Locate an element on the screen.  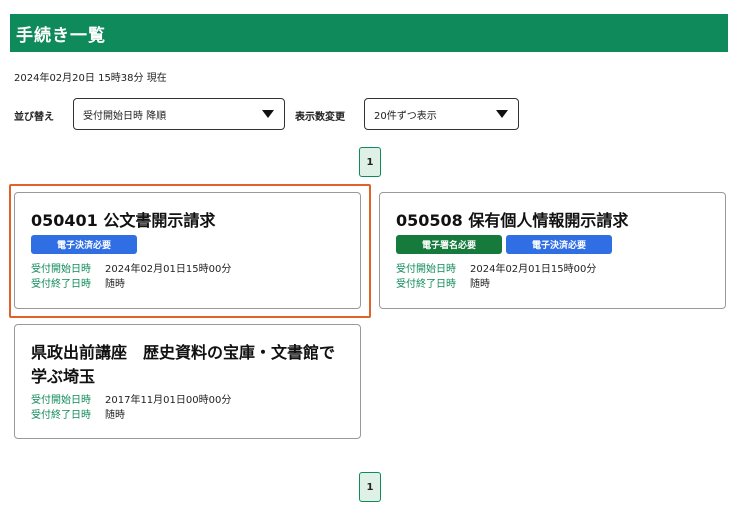
card-title: 050508 保有個人情報開示請求 is located at coordinates (512, 220).